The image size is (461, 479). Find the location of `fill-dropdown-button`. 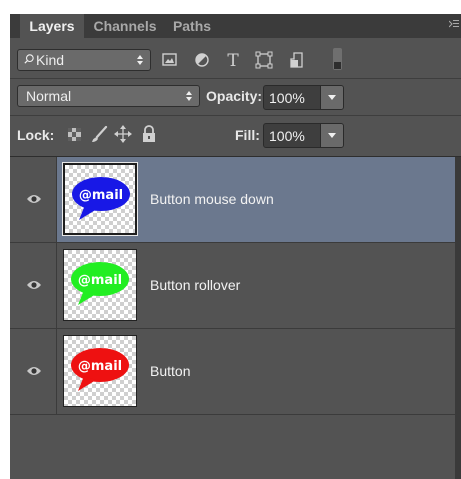

fill-dropdown-button is located at coordinates (331, 135).